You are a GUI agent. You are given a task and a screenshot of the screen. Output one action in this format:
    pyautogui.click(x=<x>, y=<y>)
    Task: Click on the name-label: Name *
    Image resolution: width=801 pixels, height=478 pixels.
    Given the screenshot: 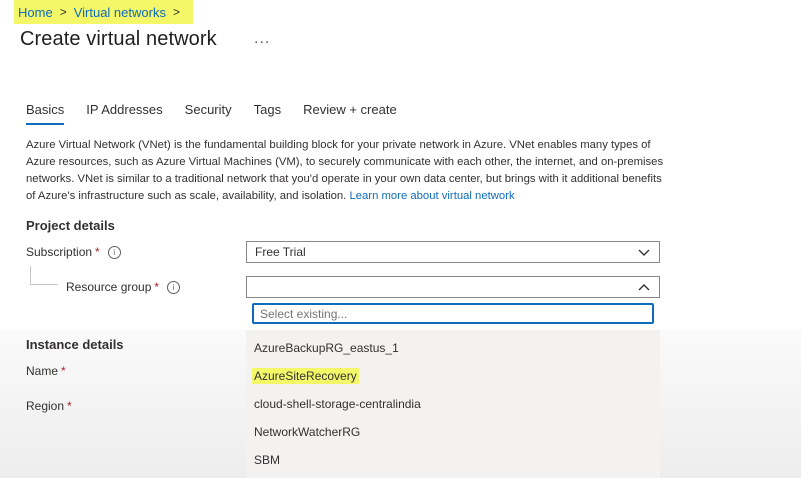 What is the action you would take?
    pyautogui.click(x=46, y=371)
    